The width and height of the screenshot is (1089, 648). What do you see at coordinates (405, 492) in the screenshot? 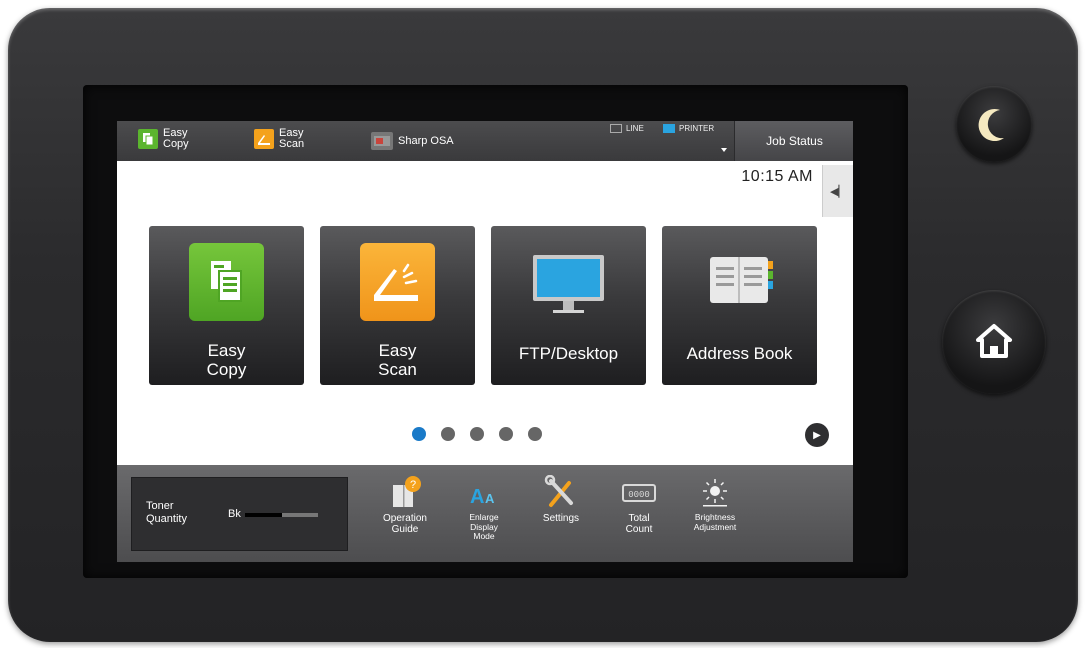
I see `operation-guide-icon: ?` at bounding box center [405, 492].